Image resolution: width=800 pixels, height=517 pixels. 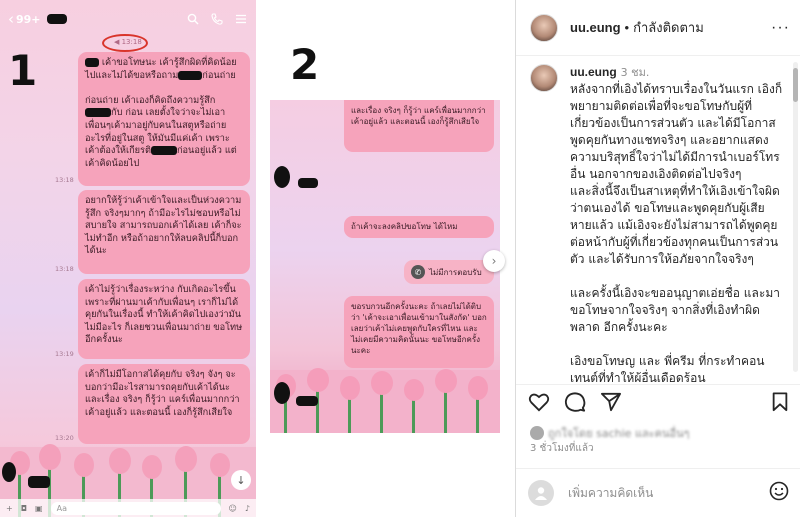 What do you see at coordinates (539, 404) in the screenshot?
I see `heart-icon` at bounding box center [539, 404].